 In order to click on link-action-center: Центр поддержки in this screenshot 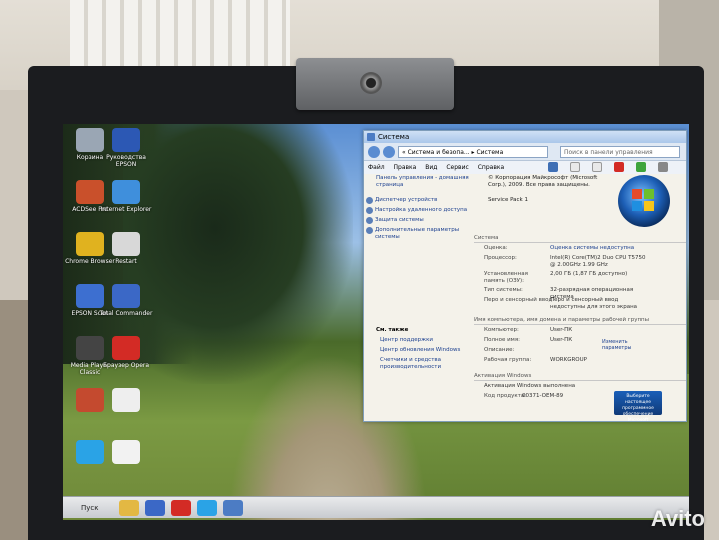, I will do `click(418, 340)`.